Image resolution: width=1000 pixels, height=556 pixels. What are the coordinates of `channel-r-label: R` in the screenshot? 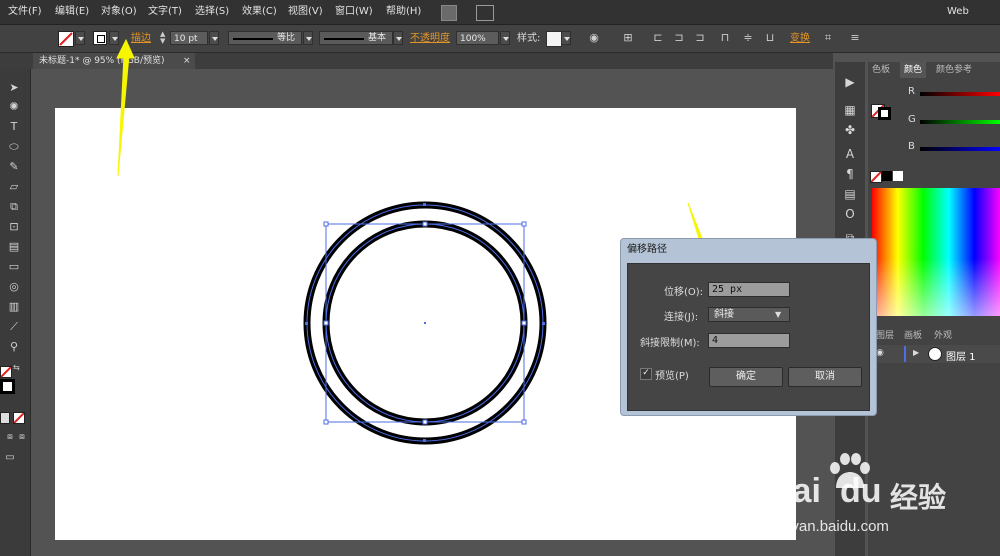 It's located at (911, 91).